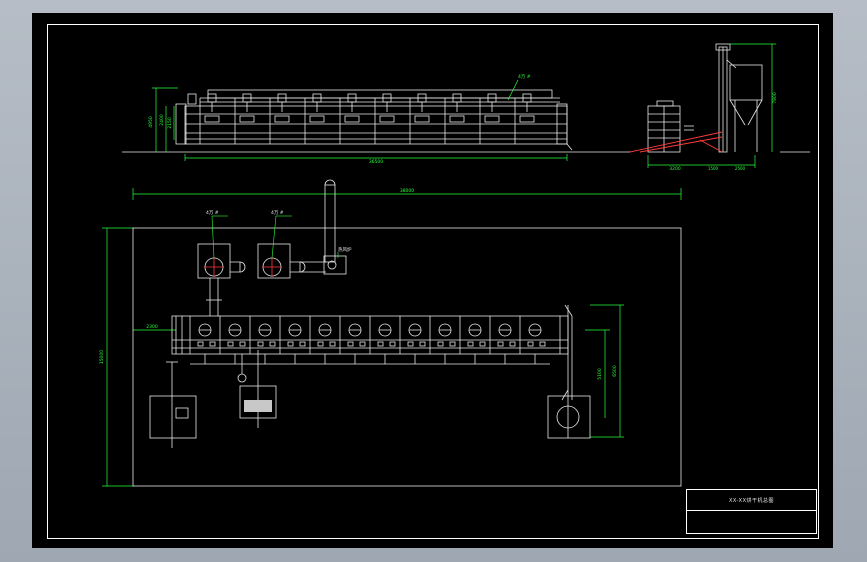 The height and width of the screenshot is (562, 867). What do you see at coordinates (162, 120) in the screenshot?
I see `dim-height-1: 2400` at bounding box center [162, 120].